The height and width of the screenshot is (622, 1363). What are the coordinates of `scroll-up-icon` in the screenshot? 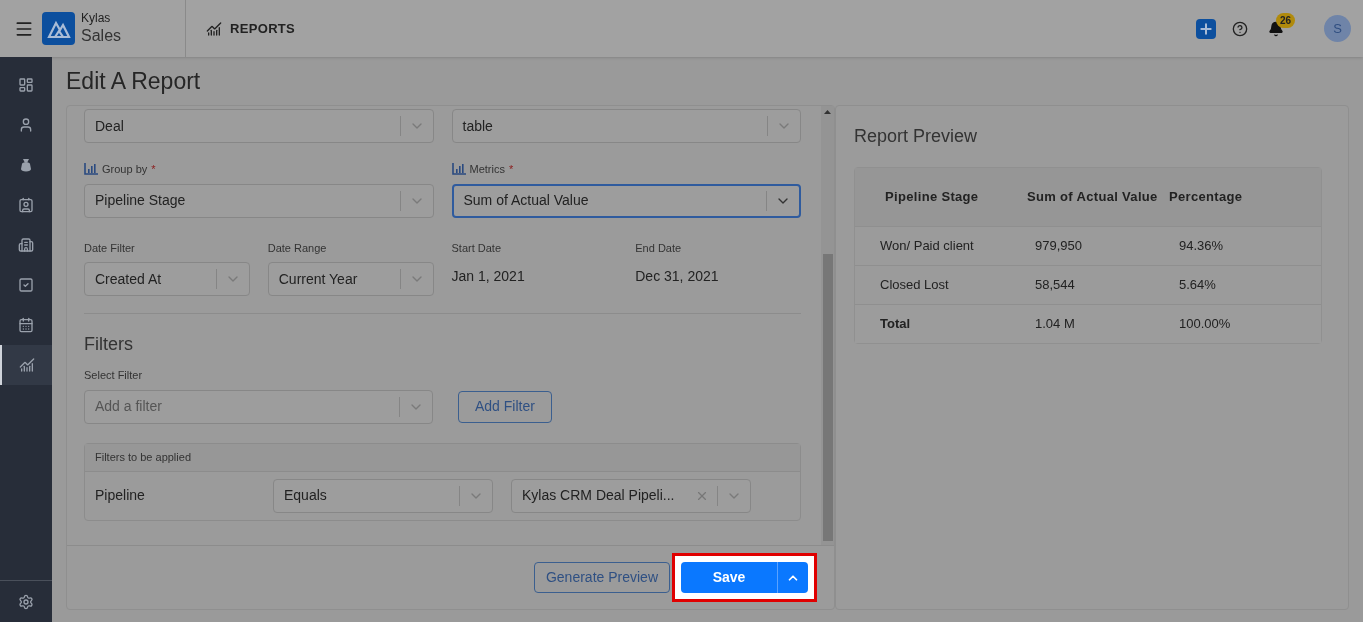 It's located at (827, 112).